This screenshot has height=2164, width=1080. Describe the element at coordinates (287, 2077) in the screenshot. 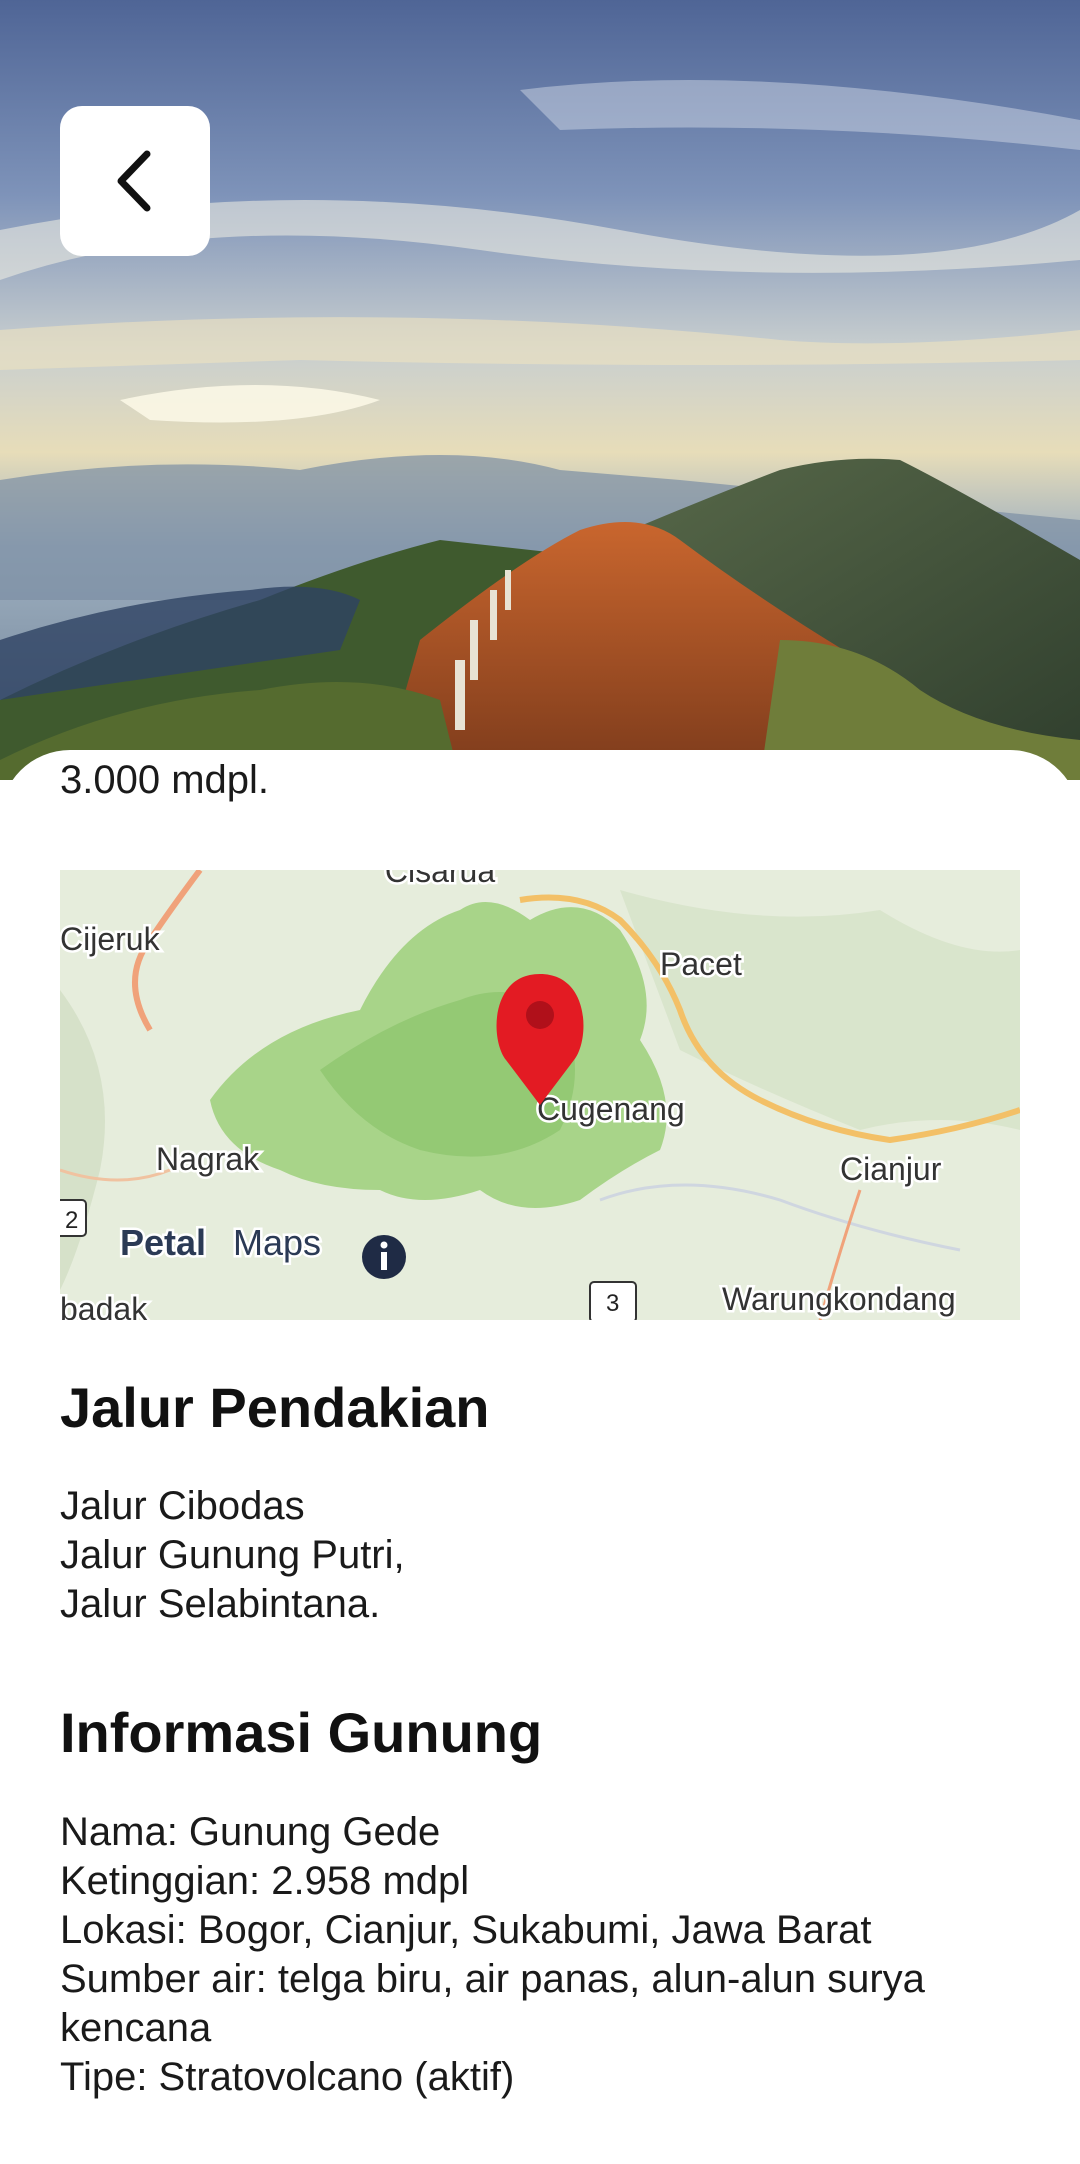

I see `info-type: Tipe: Stratovolcano (aktif)` at that location.